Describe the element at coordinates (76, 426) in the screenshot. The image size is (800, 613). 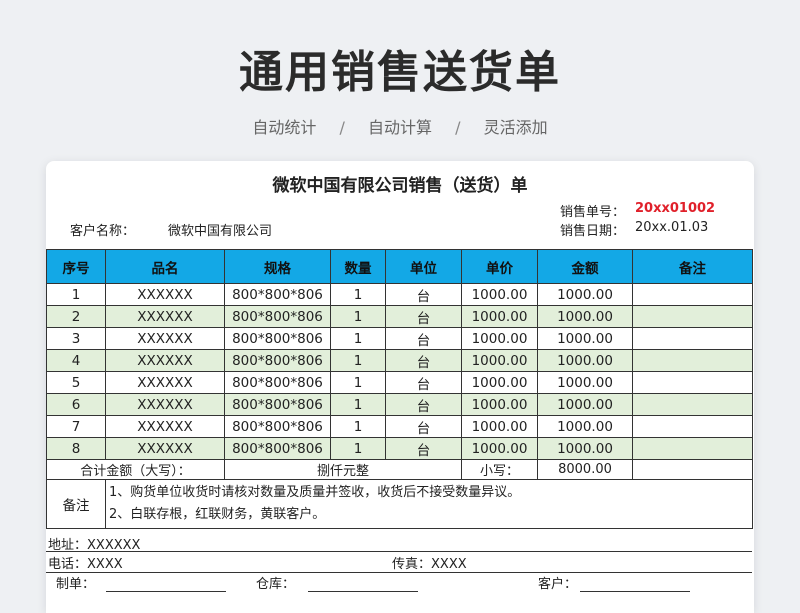
I see `cell-index: 7` at that location.